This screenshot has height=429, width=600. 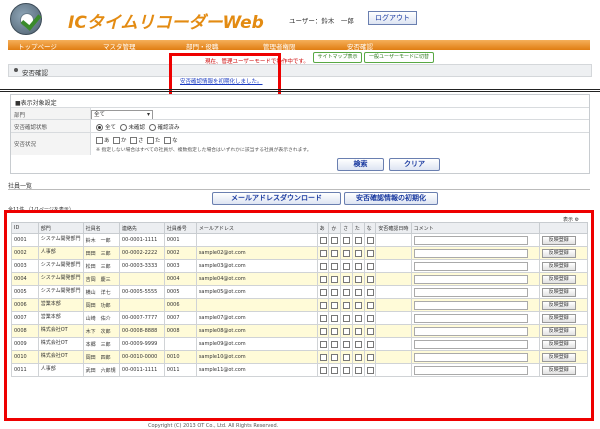 What do you see at coordinates (300, 70) in the screenshot?
I see `page-title-bar: 安否確認` at bounding box center [300, 70].